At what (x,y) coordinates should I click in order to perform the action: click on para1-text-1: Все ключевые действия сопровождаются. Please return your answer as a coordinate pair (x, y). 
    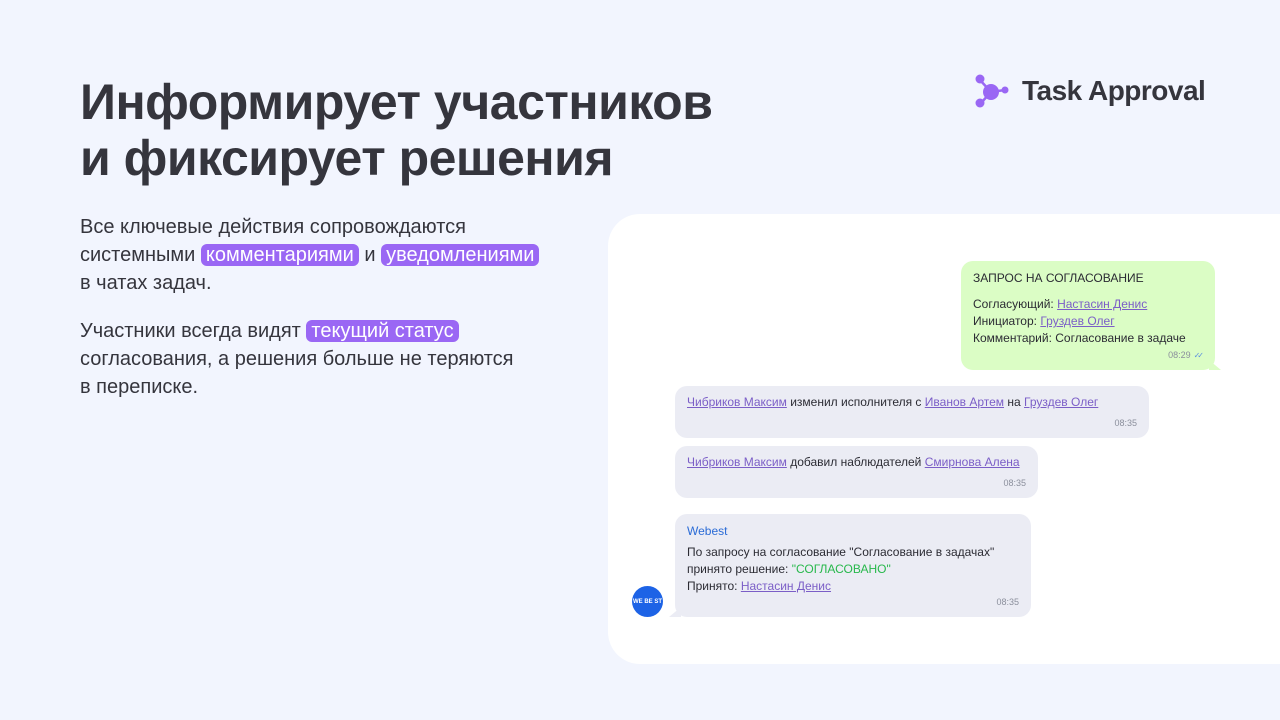
    Looking at the image, I should click on (273, 227).